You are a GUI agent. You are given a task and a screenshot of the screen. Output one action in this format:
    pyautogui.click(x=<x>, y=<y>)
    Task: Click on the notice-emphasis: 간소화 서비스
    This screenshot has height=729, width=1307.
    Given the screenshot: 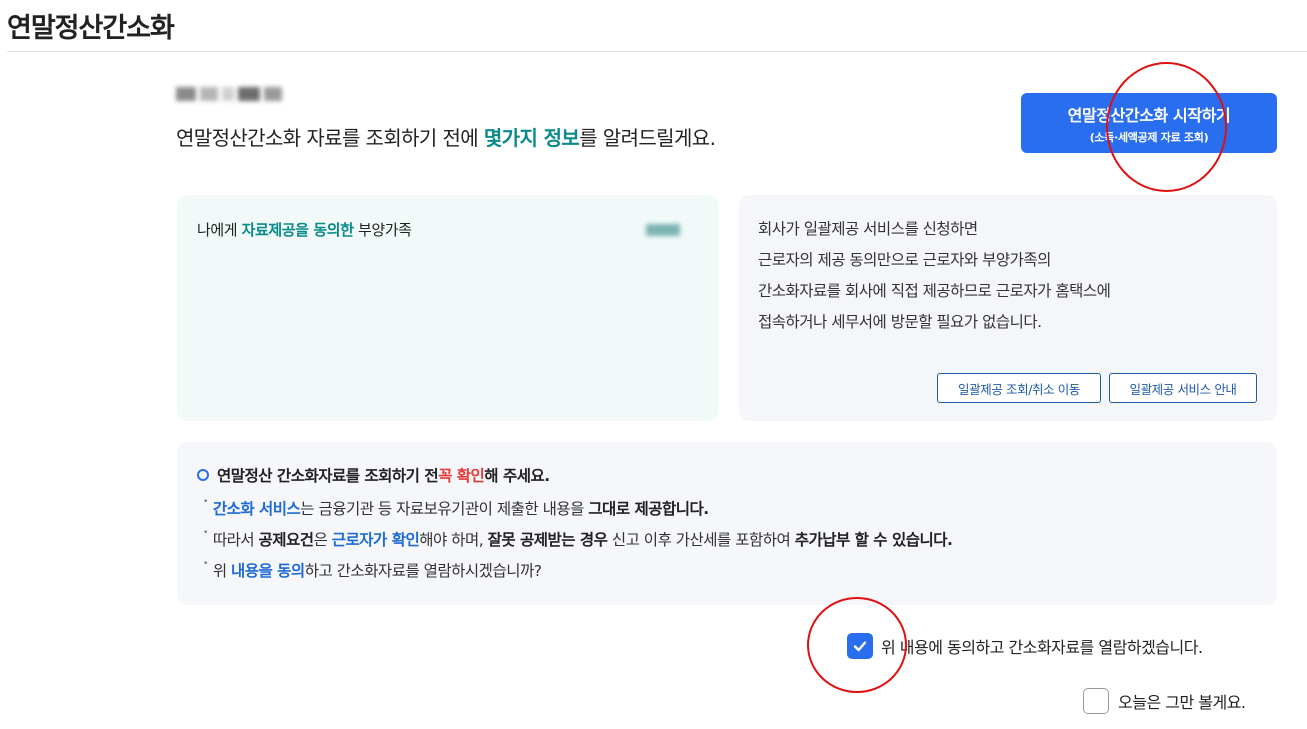 What is the action you would take?
    pyautogui.click(x=256, y=509)
    